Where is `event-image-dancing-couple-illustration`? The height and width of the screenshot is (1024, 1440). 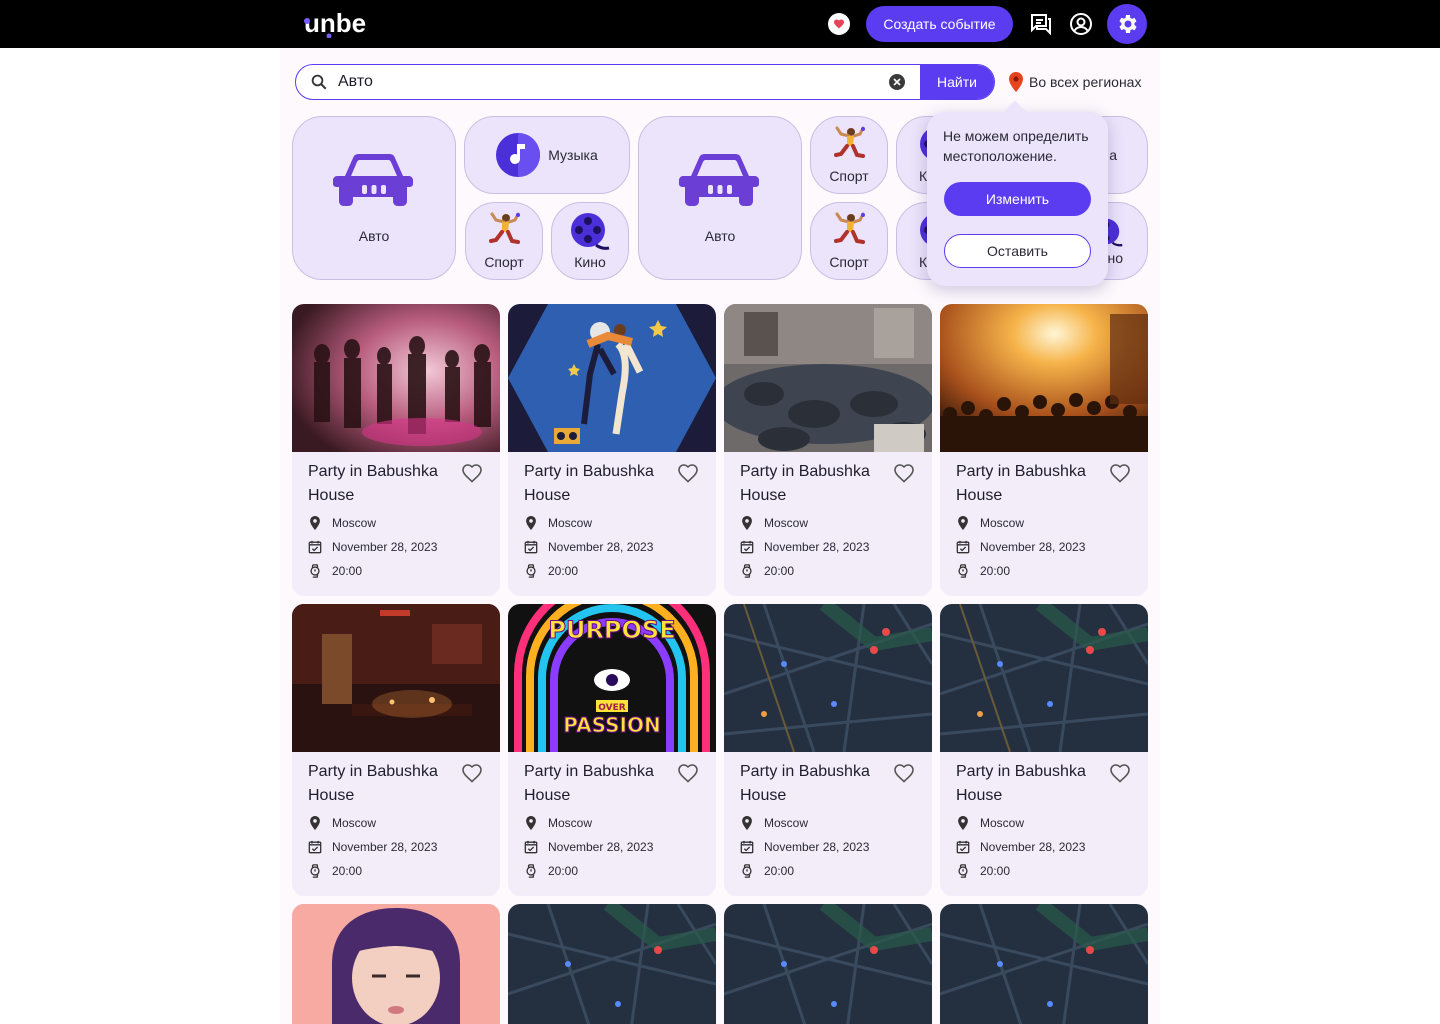 event-image-dancing-couple-illustration is located at coordinates (612, 378).